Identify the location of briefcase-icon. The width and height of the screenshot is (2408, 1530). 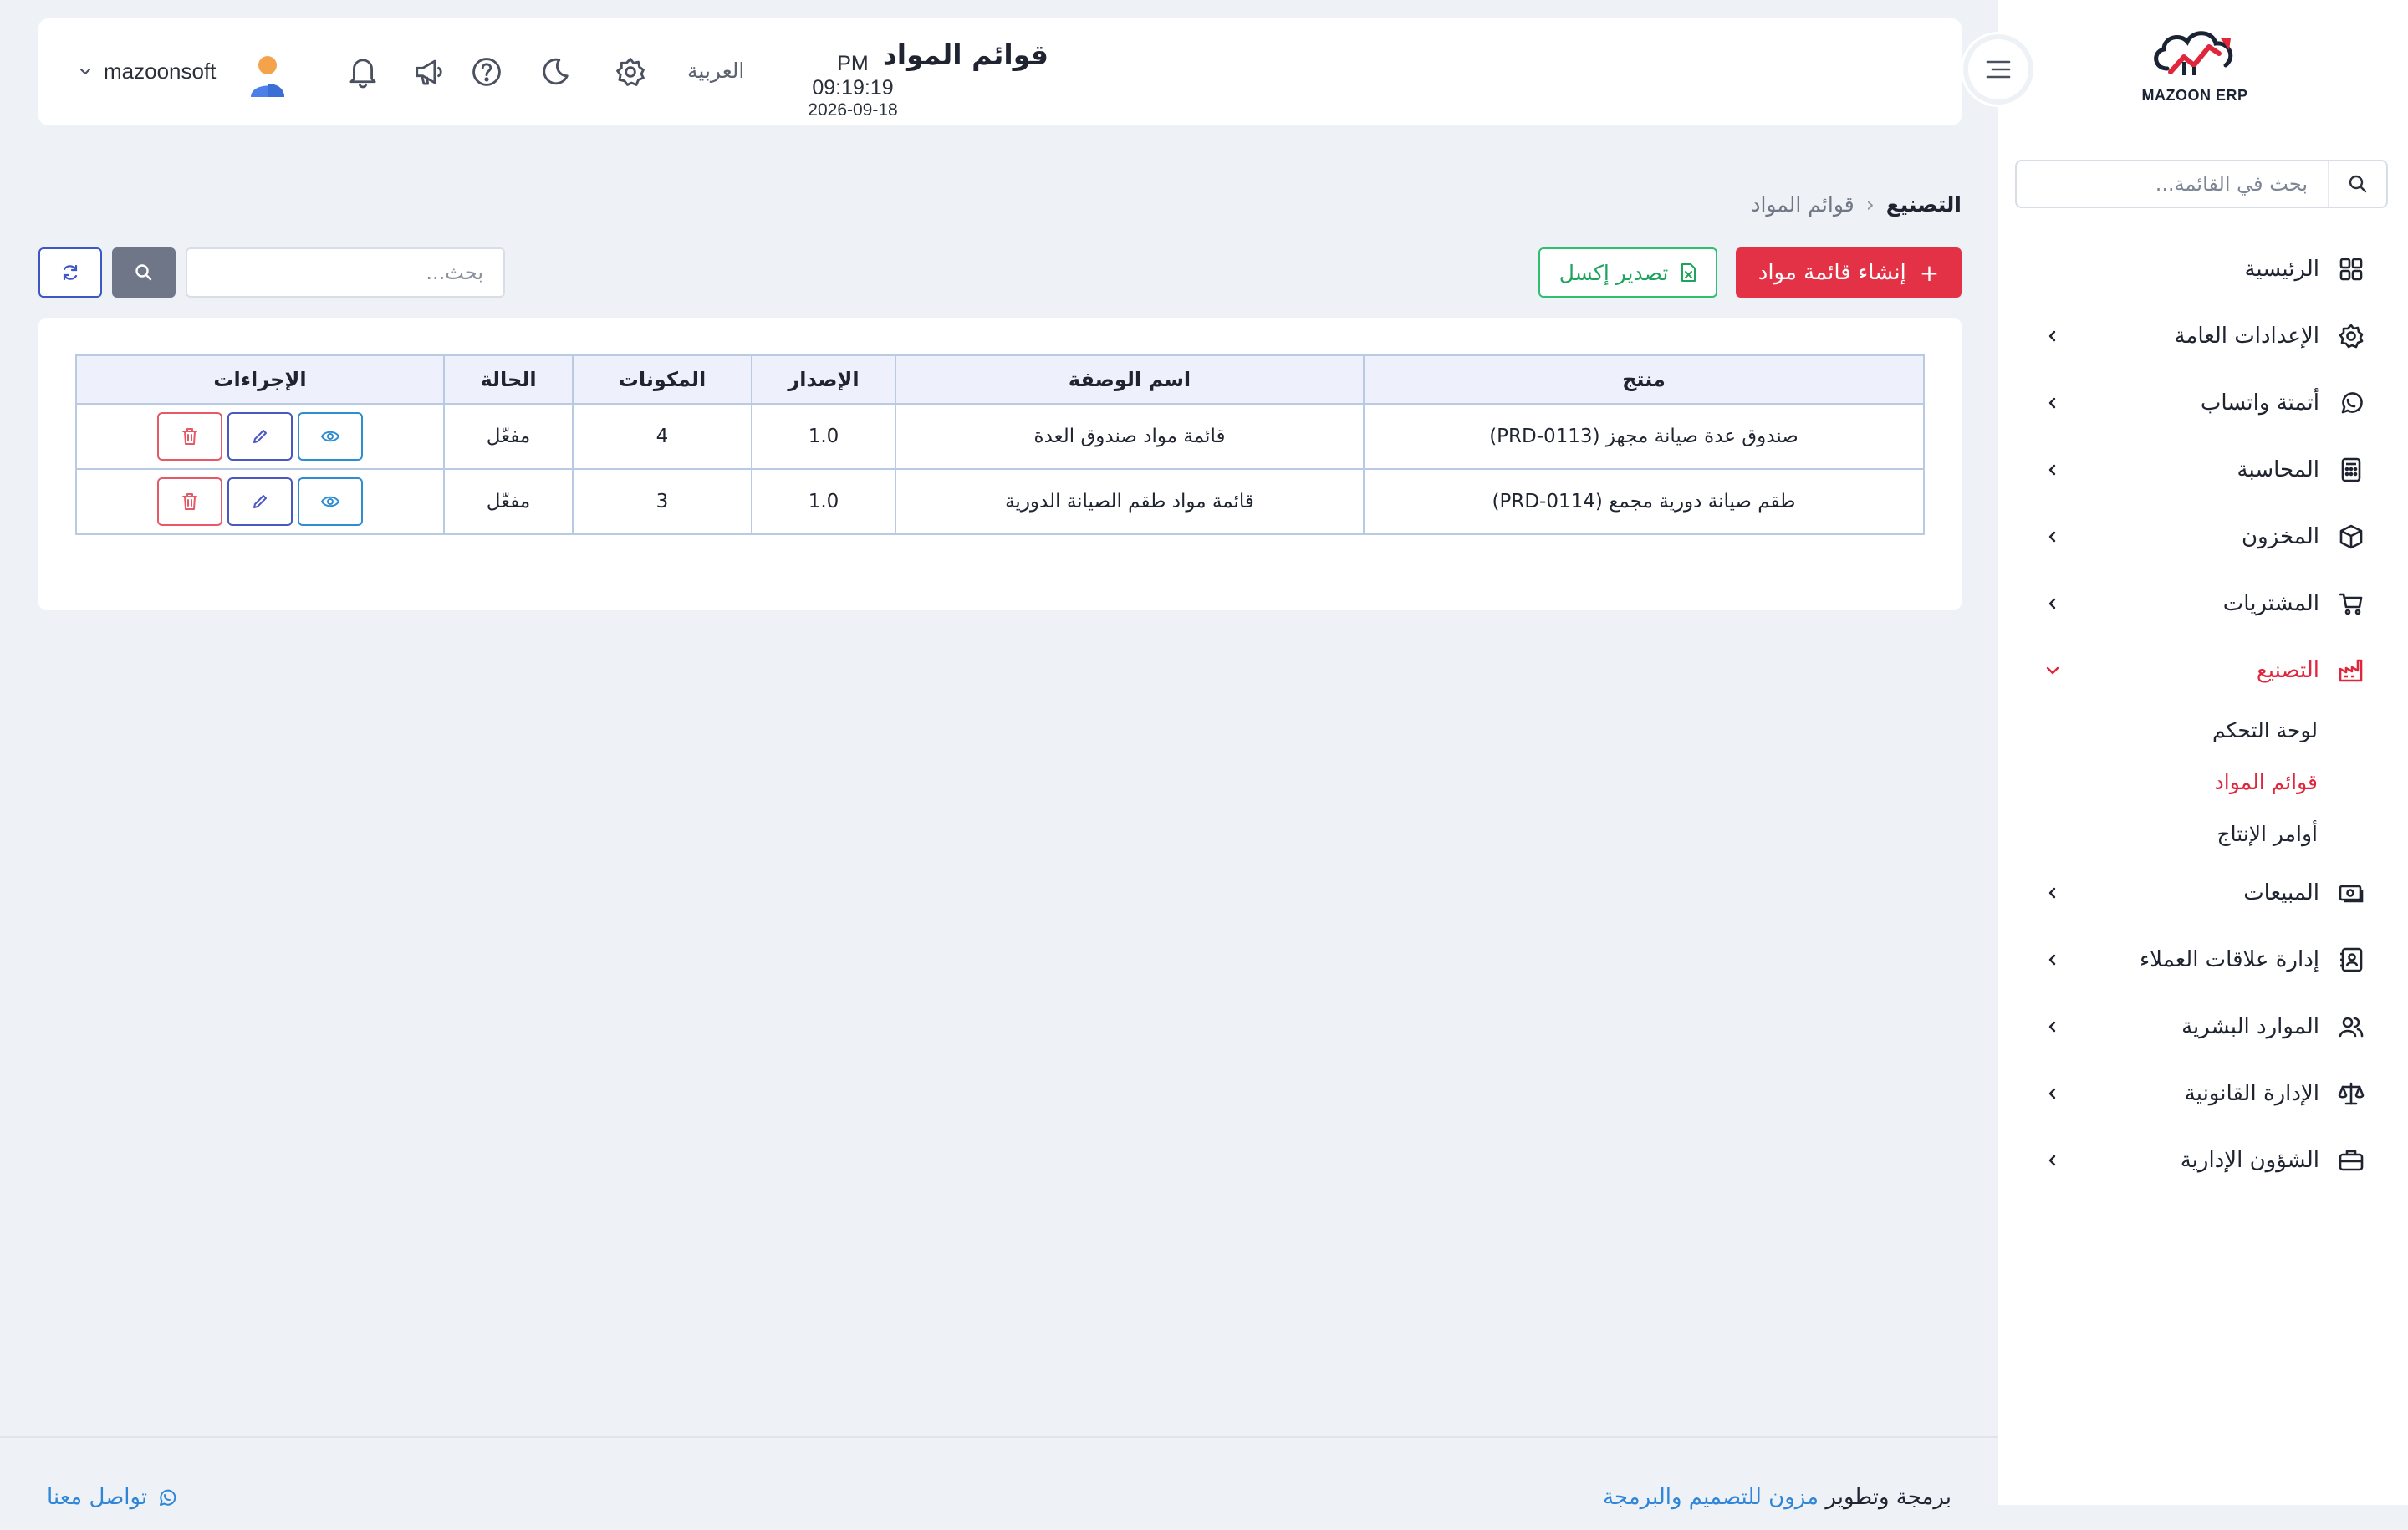
(2351, 1160).